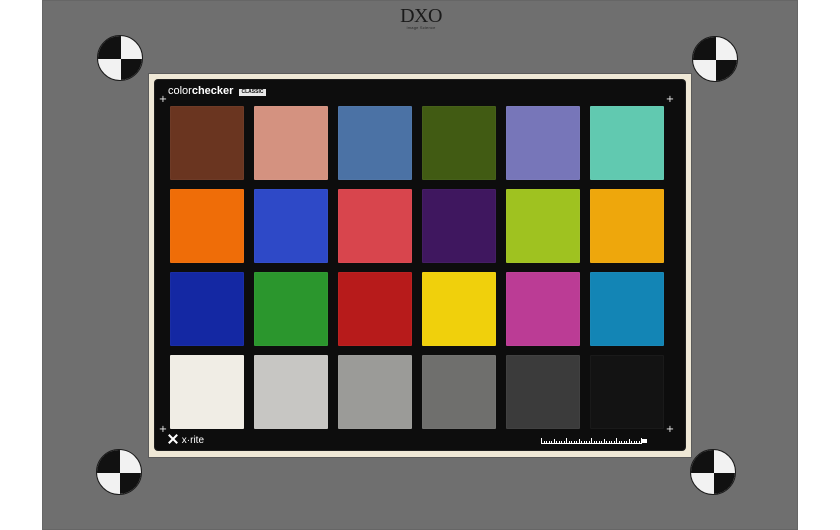 Image resolution: width=840 pixels, height=530 pixels. I want to click on dxo-brand: DXO Image Science, so click(421, 21).